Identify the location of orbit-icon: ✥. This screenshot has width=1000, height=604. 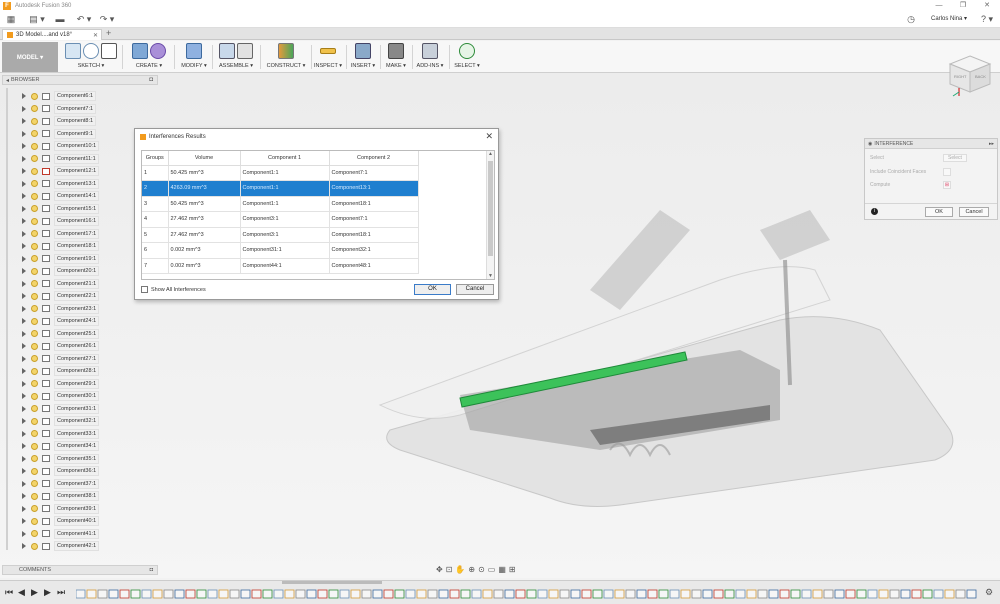
(439, 569).